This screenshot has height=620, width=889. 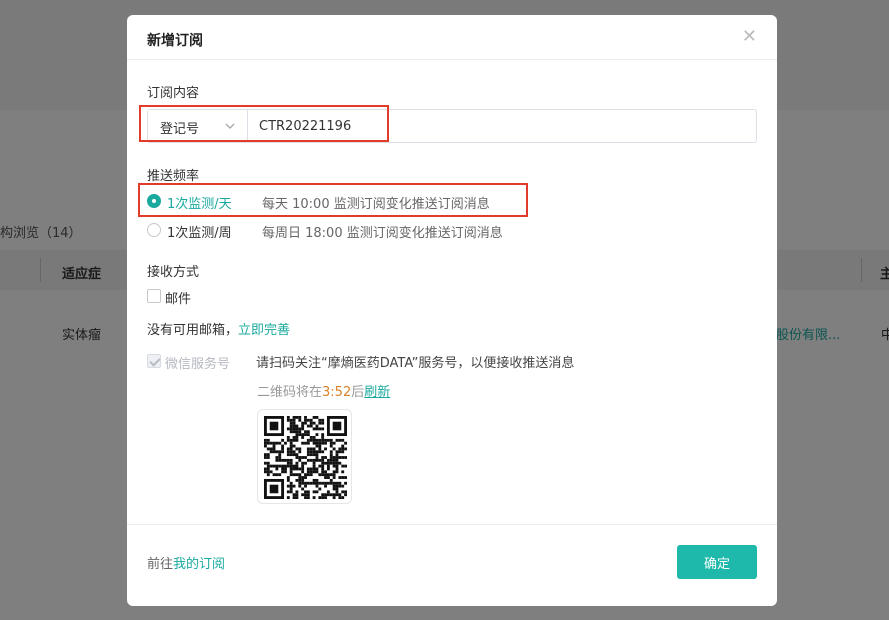 What do you see at coordinates (175, 41) in the screenshot?
I see `modal-title: 新增订阅` at bounding box center [175, 41].